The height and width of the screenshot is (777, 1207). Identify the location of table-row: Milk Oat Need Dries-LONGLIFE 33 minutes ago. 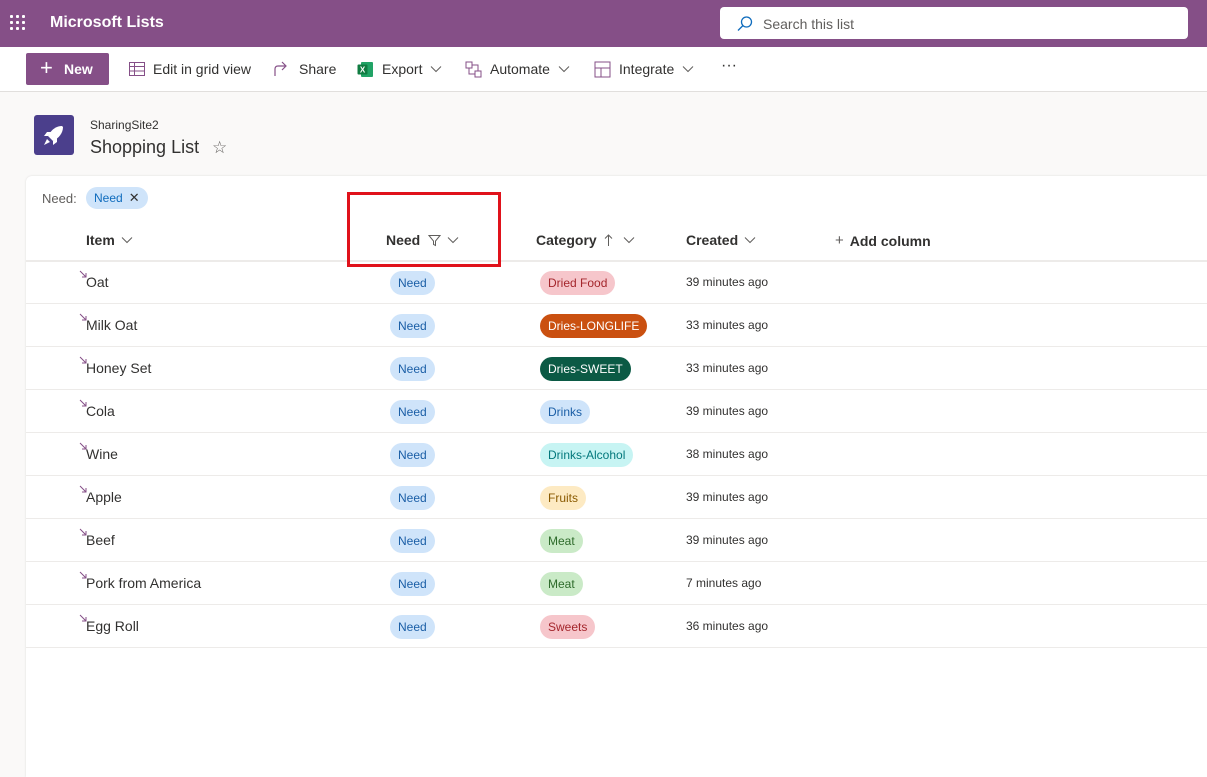
(616, 325).